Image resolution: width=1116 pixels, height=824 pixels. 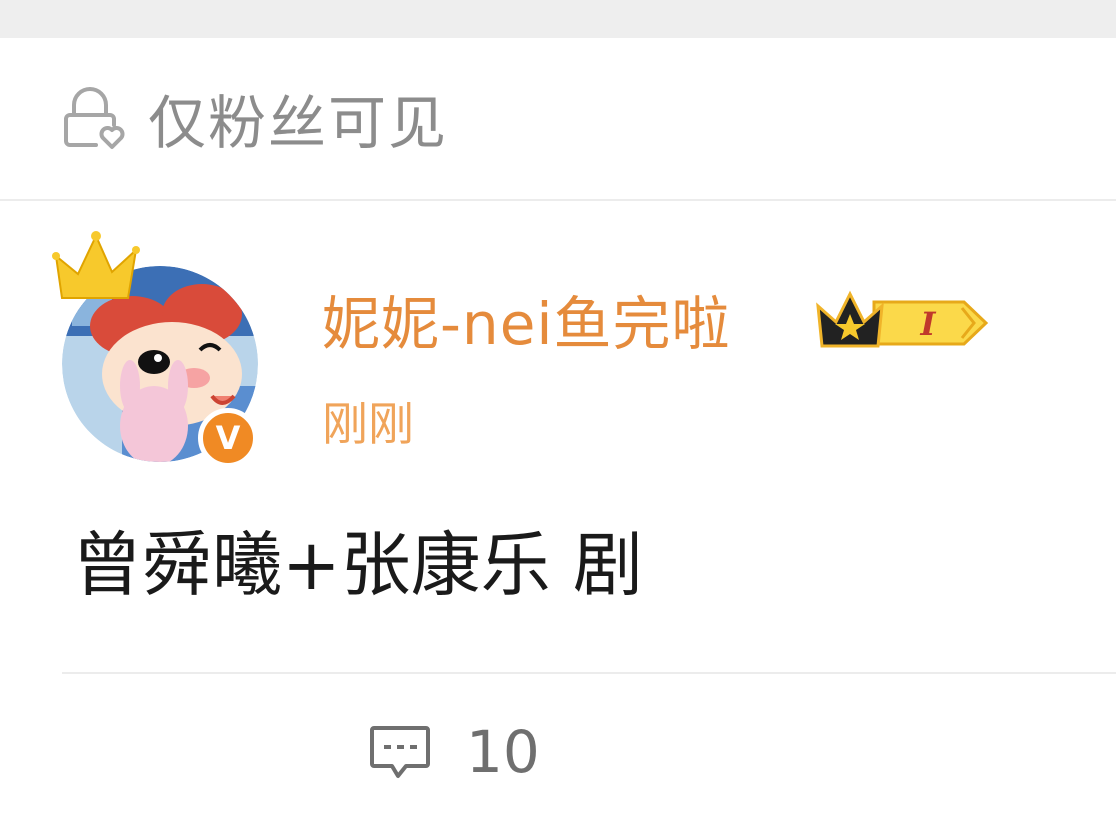 I want to click on comment-count: 10, so click(x=503, y=752).